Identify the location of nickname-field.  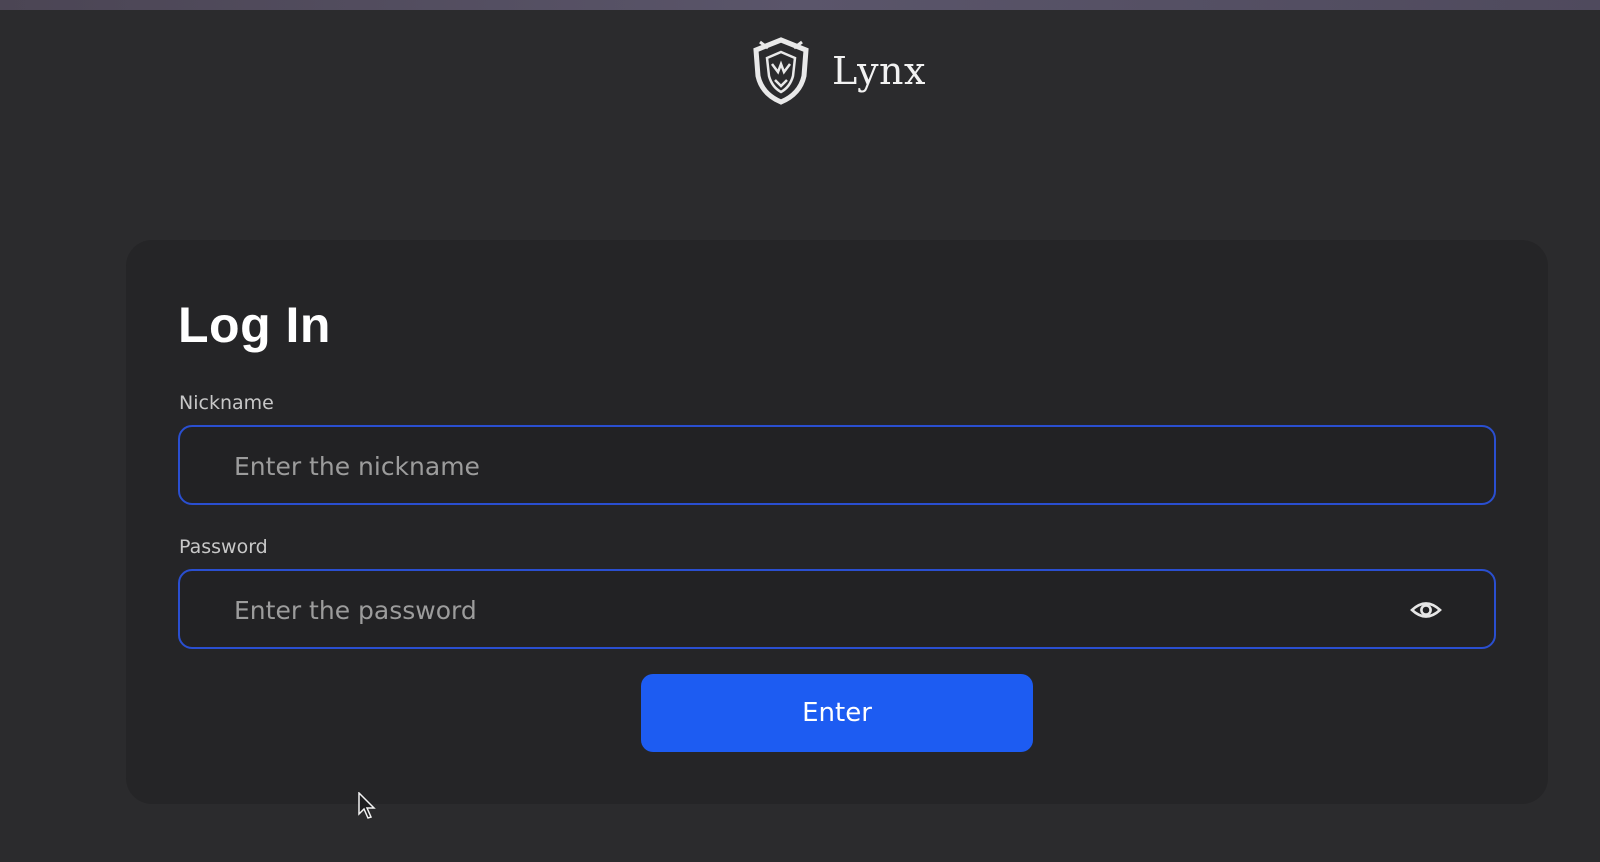
(837, 465).